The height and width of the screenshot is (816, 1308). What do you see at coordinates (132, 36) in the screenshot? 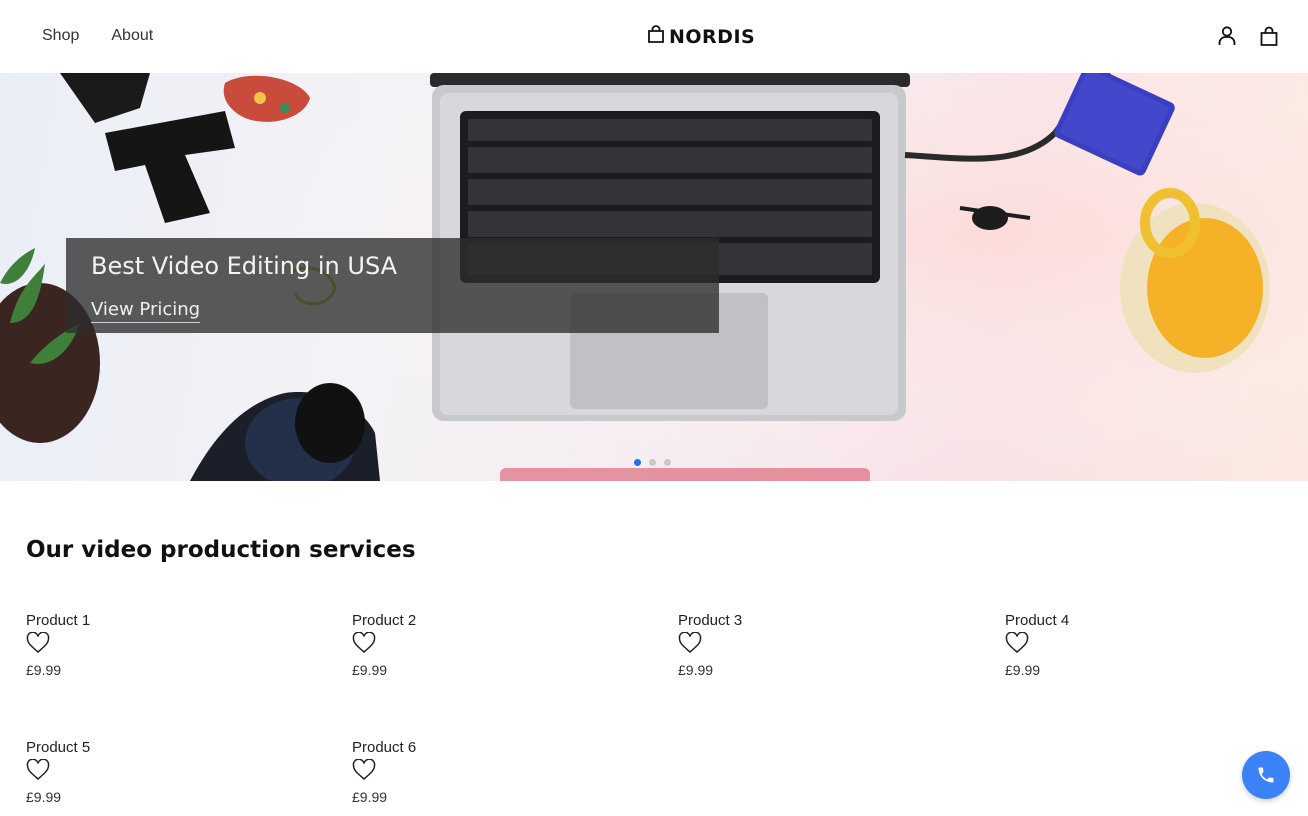
I see `nav-link-about: About` at bounding box center [132, 36].